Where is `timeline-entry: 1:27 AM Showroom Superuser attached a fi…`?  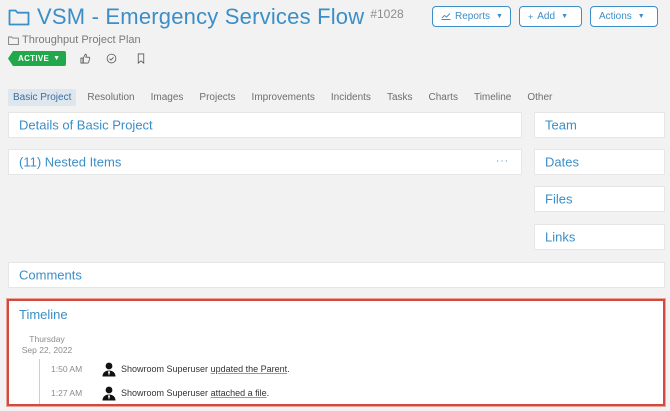 timeline-entry: 1:27 AM Showroom Superuser attached a fi… is located at coordinates (160, 393).